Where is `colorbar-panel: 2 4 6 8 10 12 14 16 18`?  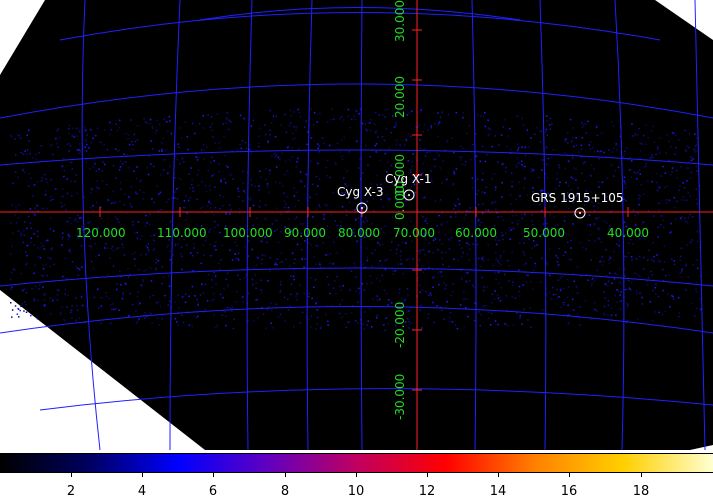 colorbar-panel: 2 4 6 8 10 12 14 16 18 is located at coordinates (356, 474).